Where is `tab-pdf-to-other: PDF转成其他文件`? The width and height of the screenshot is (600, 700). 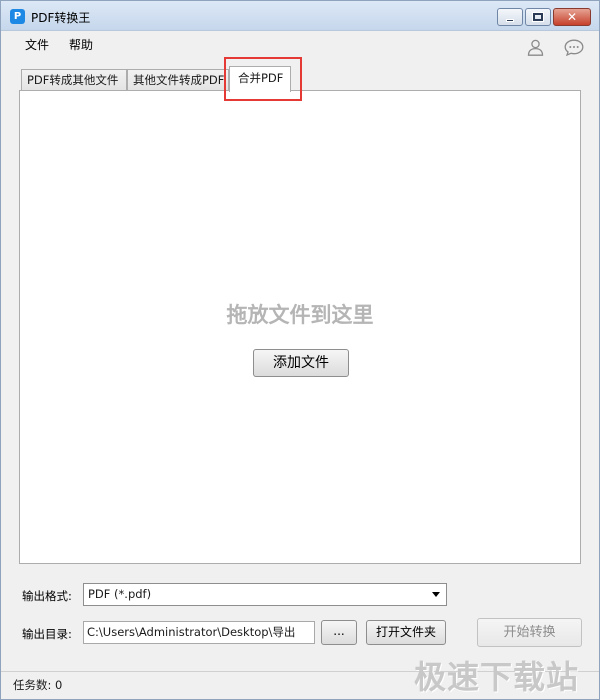
tab-pdf-to-other: PDF转成其他文件 is located at coordinates (74, 80).